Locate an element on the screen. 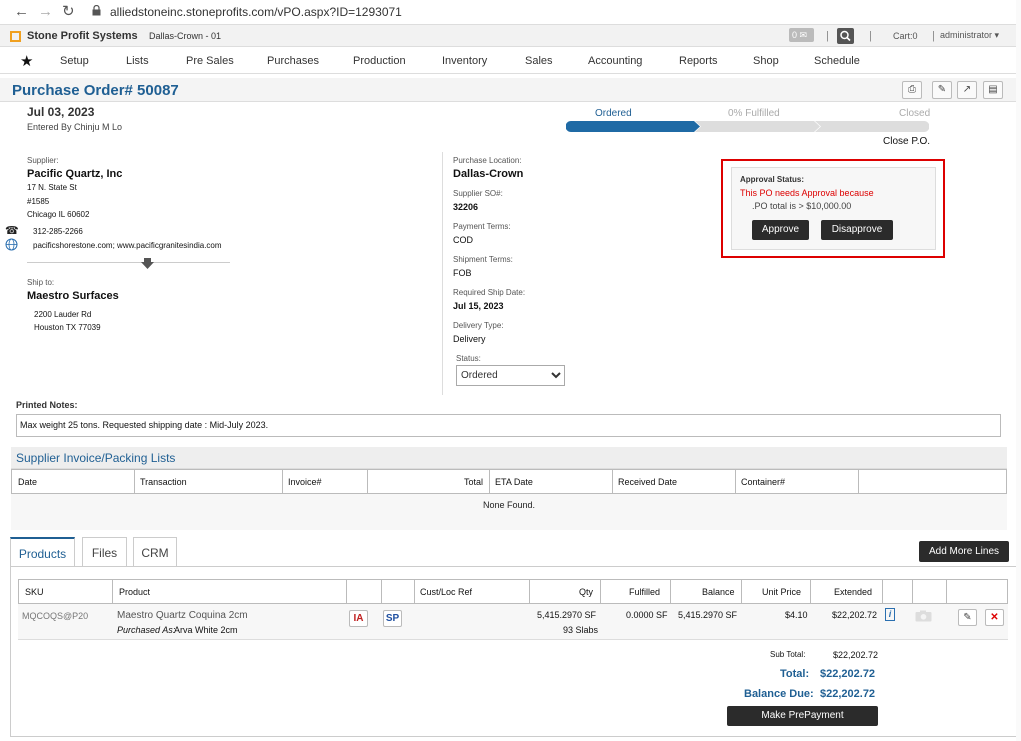  col-balance: Balance is located at coordinates (718, 592).